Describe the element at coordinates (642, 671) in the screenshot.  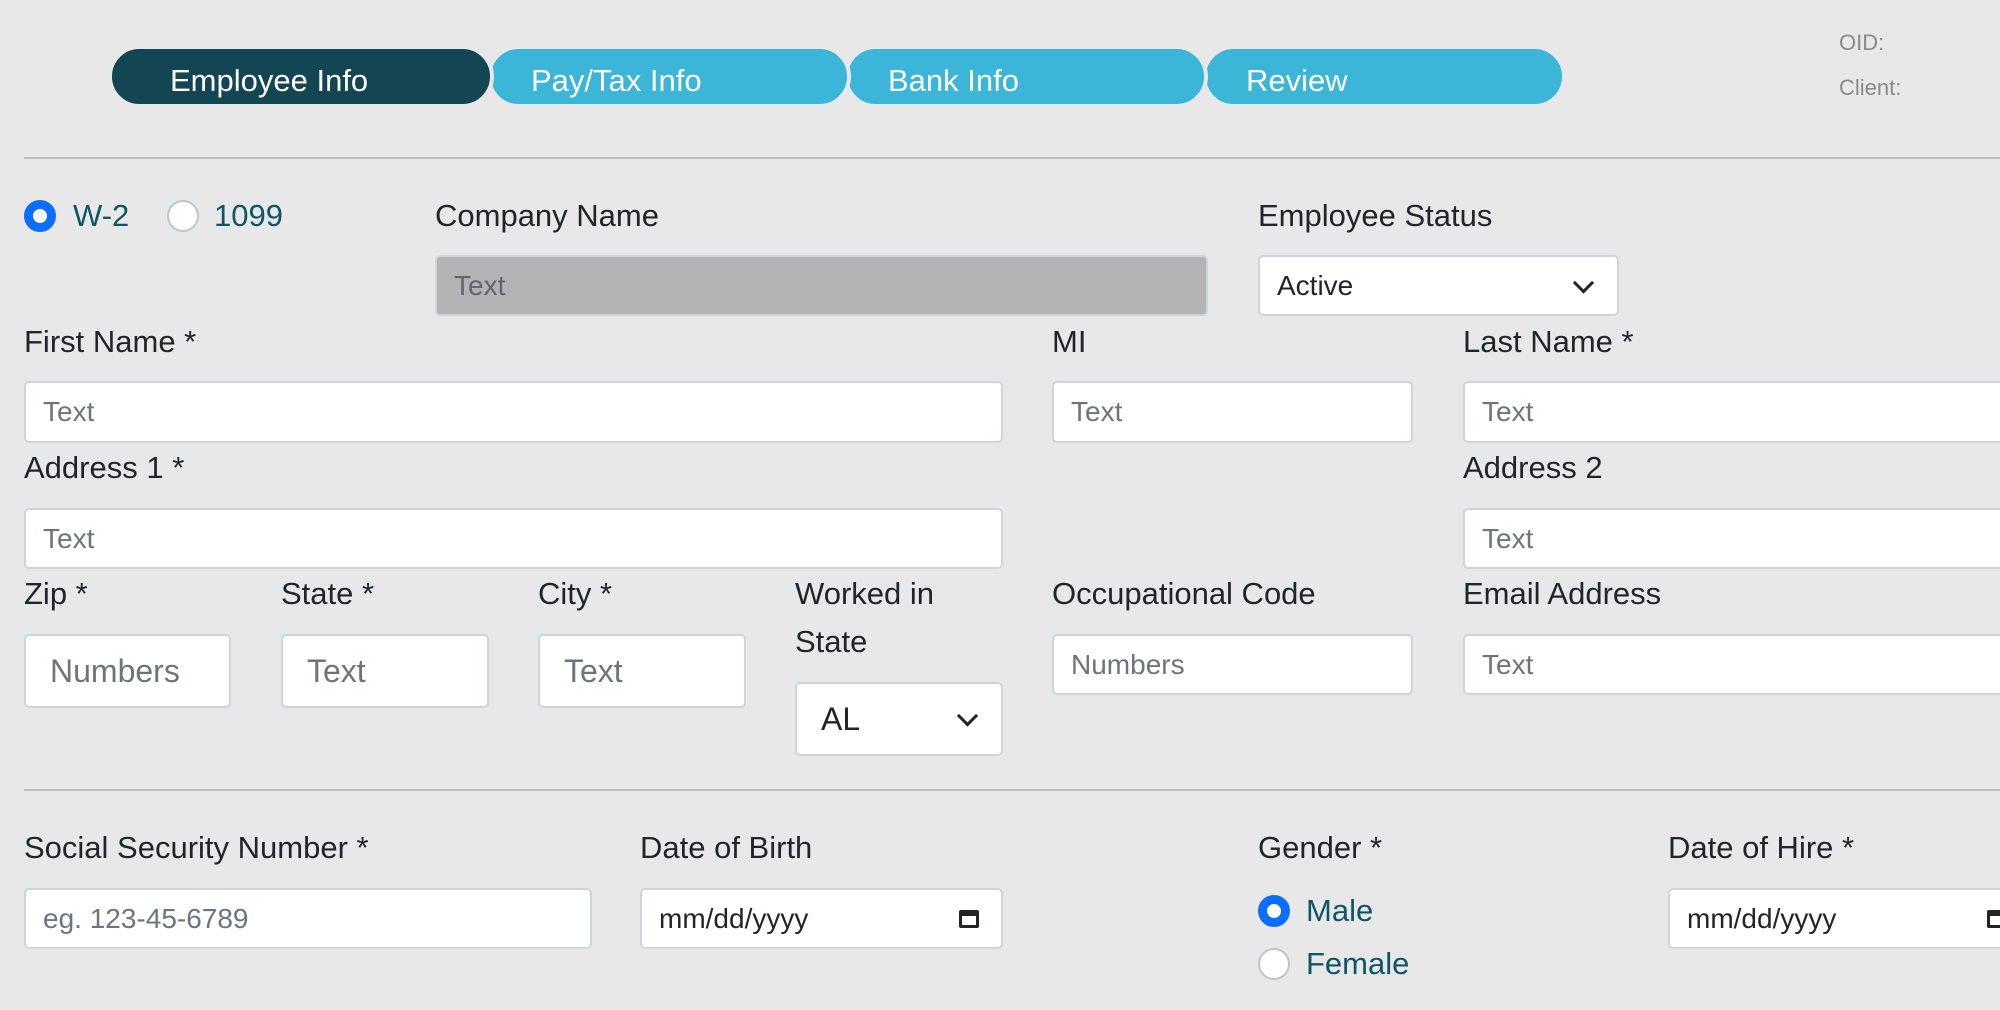
I see `city-input: Text` at that location.